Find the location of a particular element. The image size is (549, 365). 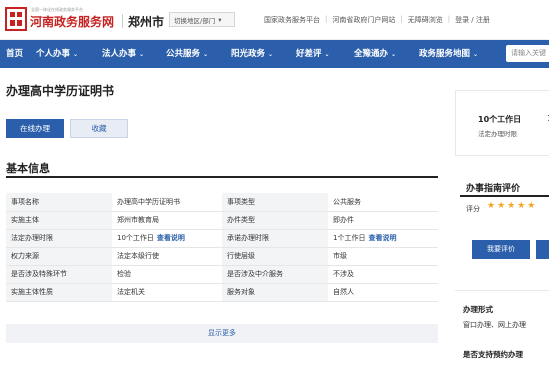

handling-form-title: 办理形式 is located at coordinates (478, 309).